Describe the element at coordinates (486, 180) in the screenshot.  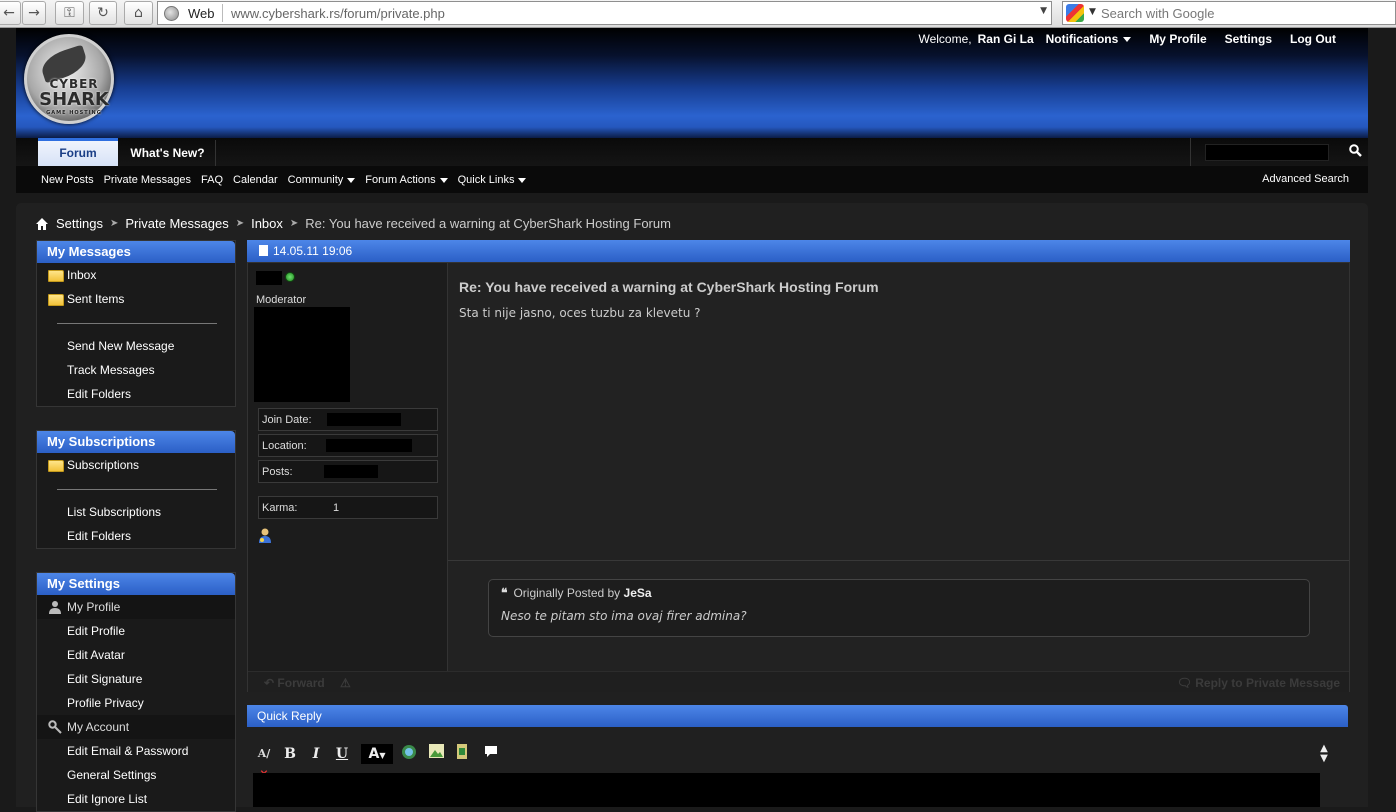
I see `subnav-quick-links-label: Quick Links` at that location.